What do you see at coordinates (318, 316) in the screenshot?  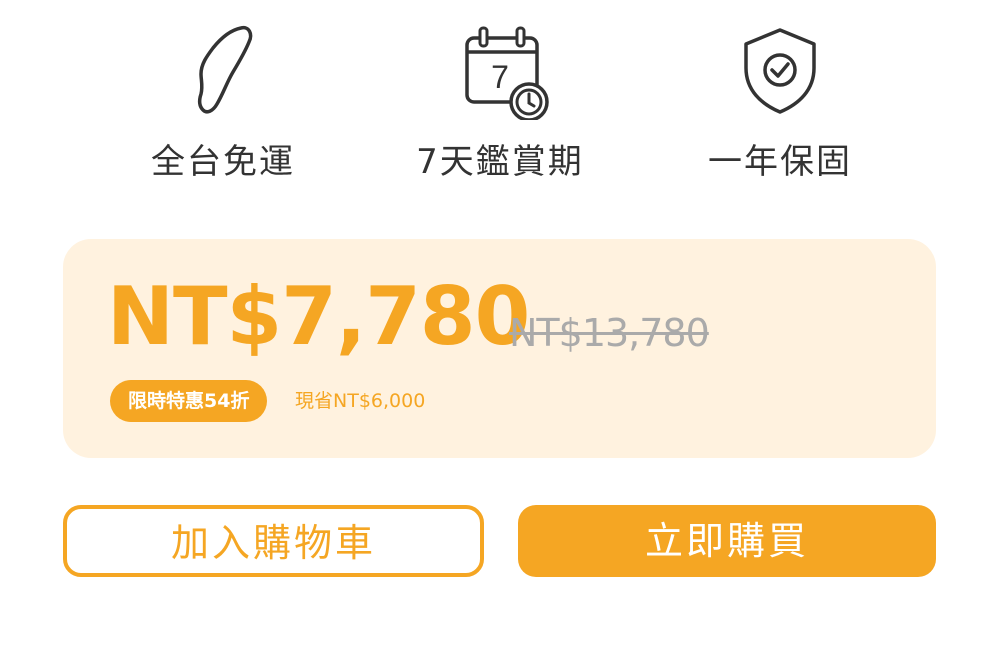 I see `current-price: NT$7,780` at bounding box center [318, 316].